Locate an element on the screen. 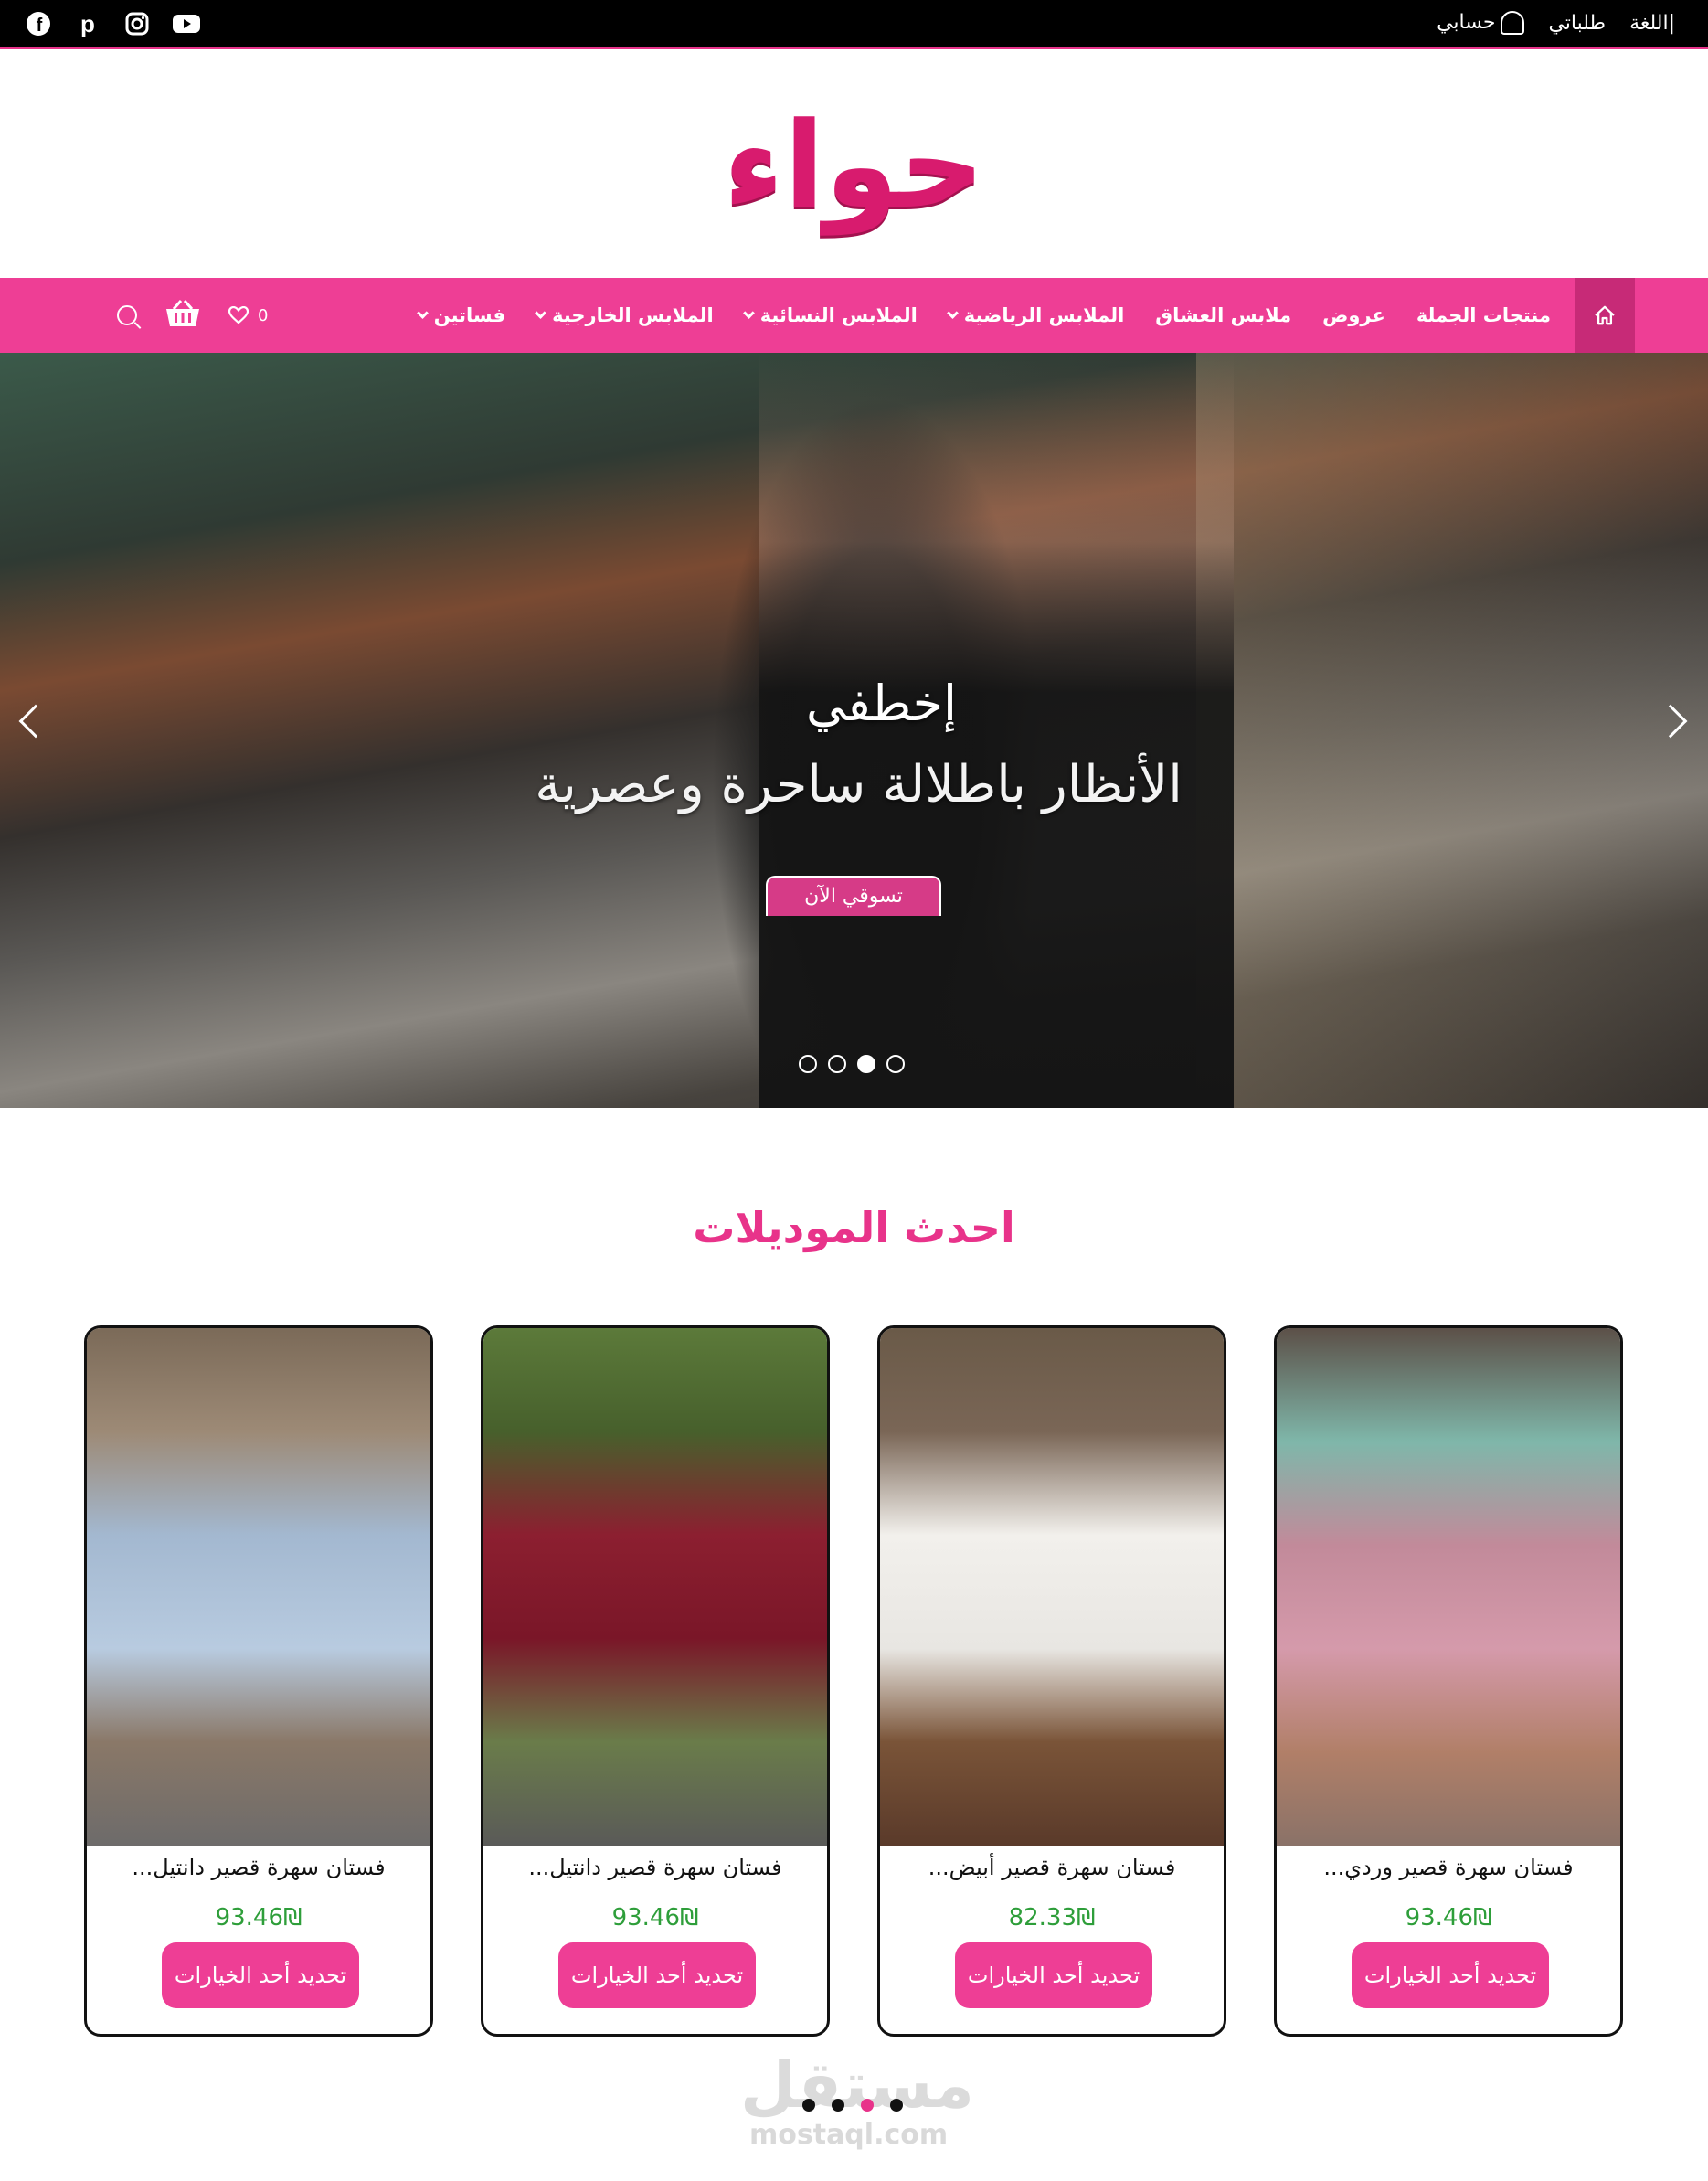 This screenshot has width=1708, height=2181. nav-item-womens: الملابس النسائية is located at coordinates (830, 315).